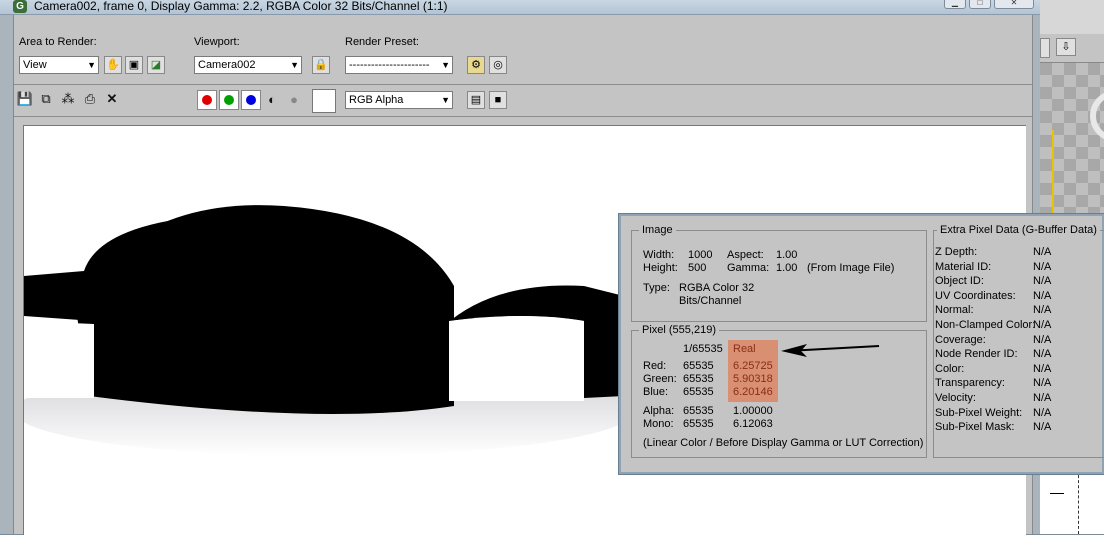 Image resolution: width=1104 pixels, height=535 pixels. Describe the element at coordinates (698, 379) in the screenshot. I see `green-int-value: 65535` at that location.